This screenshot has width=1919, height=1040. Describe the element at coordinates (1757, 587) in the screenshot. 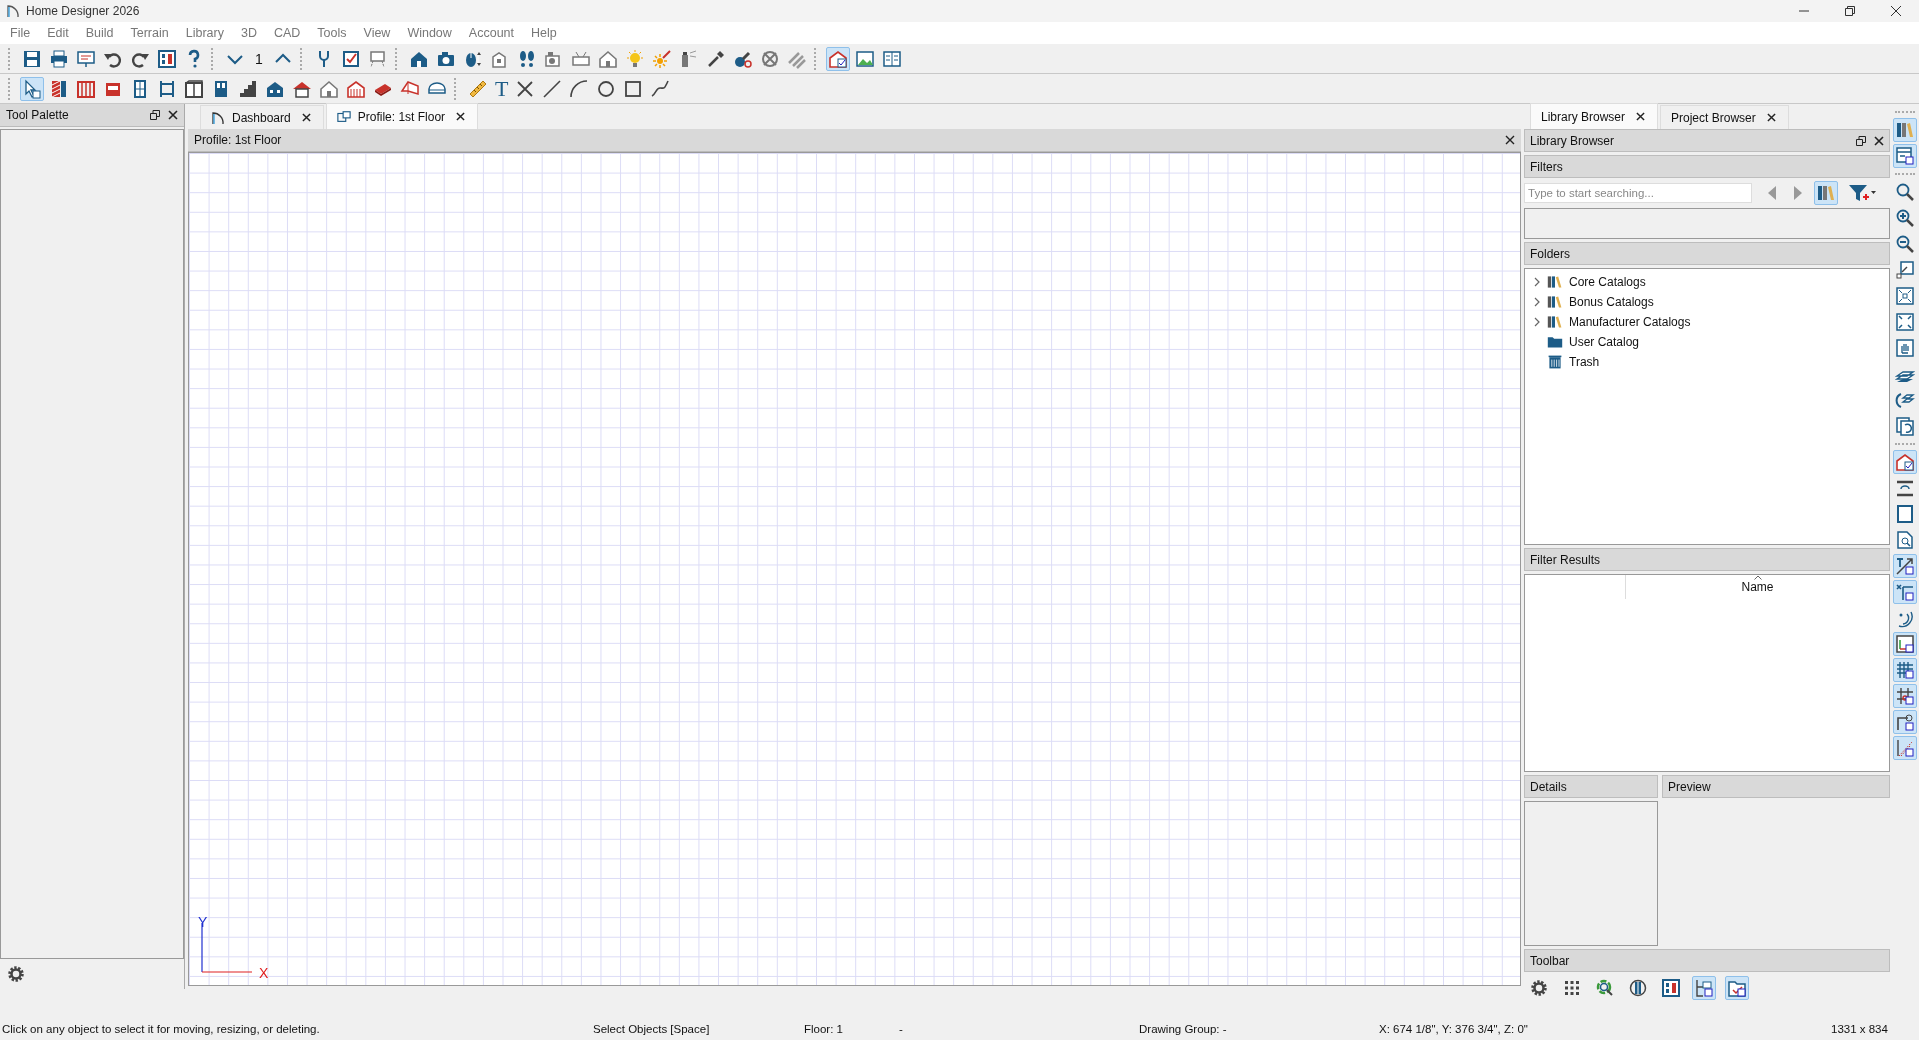

I see `column-header: Name` at that location.